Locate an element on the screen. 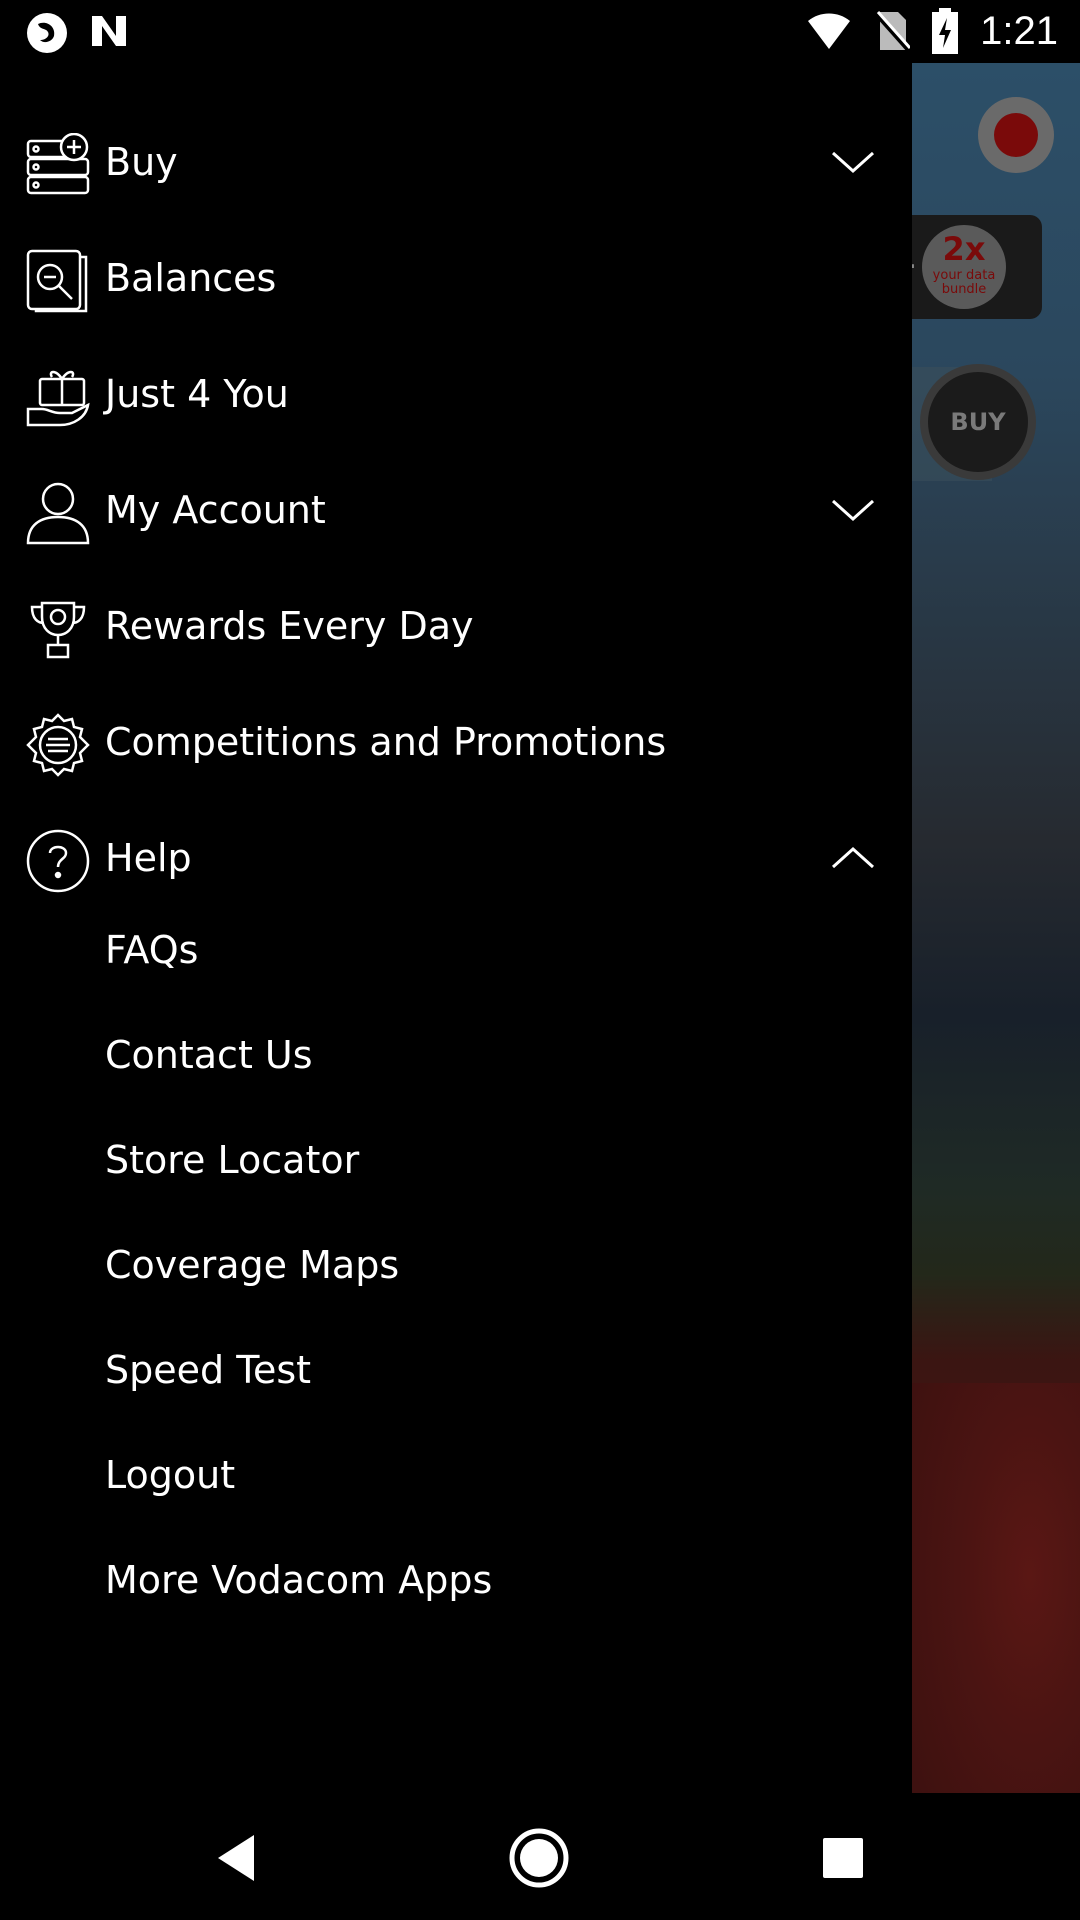 This screenshot has height=1920, width=1080. submenu-label: Store Locator is located at coordinates (232, 1160).